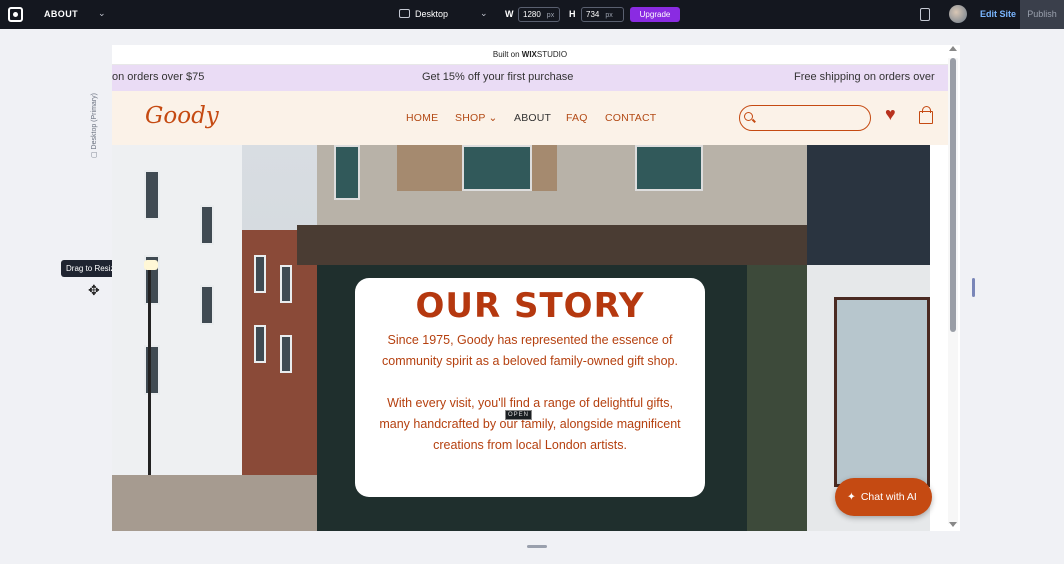 Image resolution: width=1064 pixels, height=564 pixels. I want to click on site-header: Goody HOME SHOP ⌄ ABOUT FAQ CONTACT ♥, so click(530, 118).